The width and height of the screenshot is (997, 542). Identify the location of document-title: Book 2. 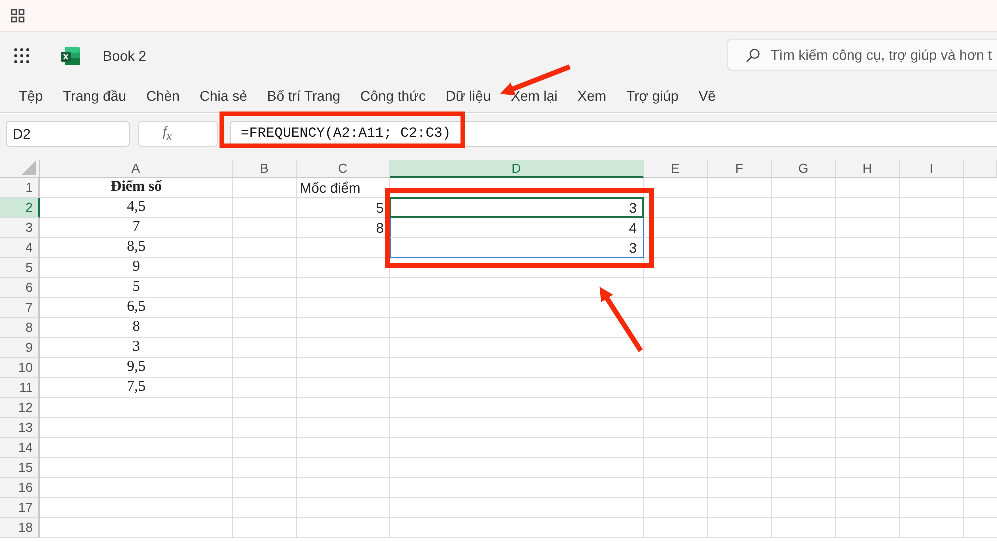
(125, 56).